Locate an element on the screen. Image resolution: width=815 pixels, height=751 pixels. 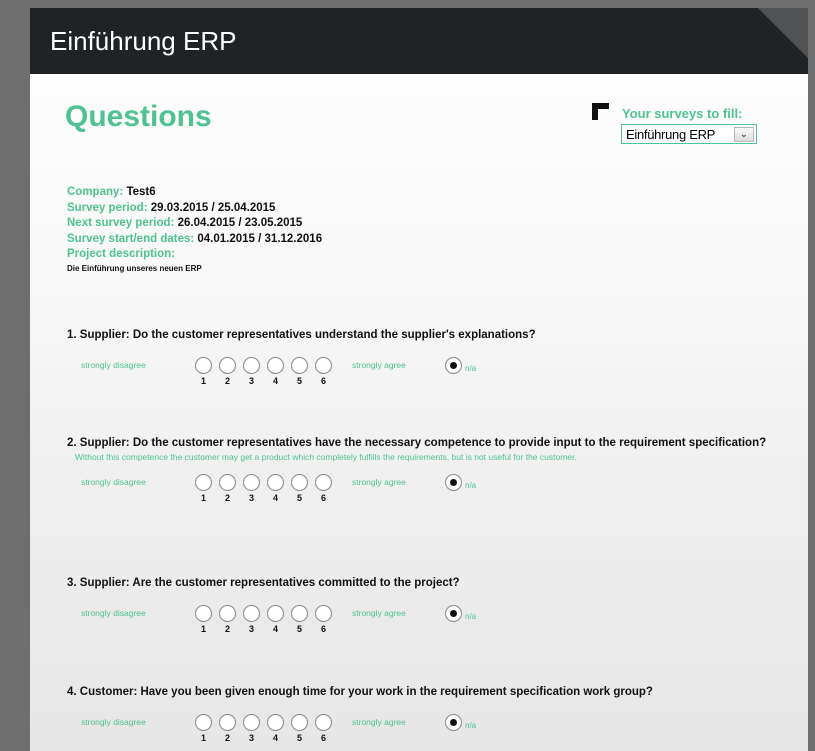
project-description-value: Die Einführung unseres neuen ERP is located at coordinates (134, 268).